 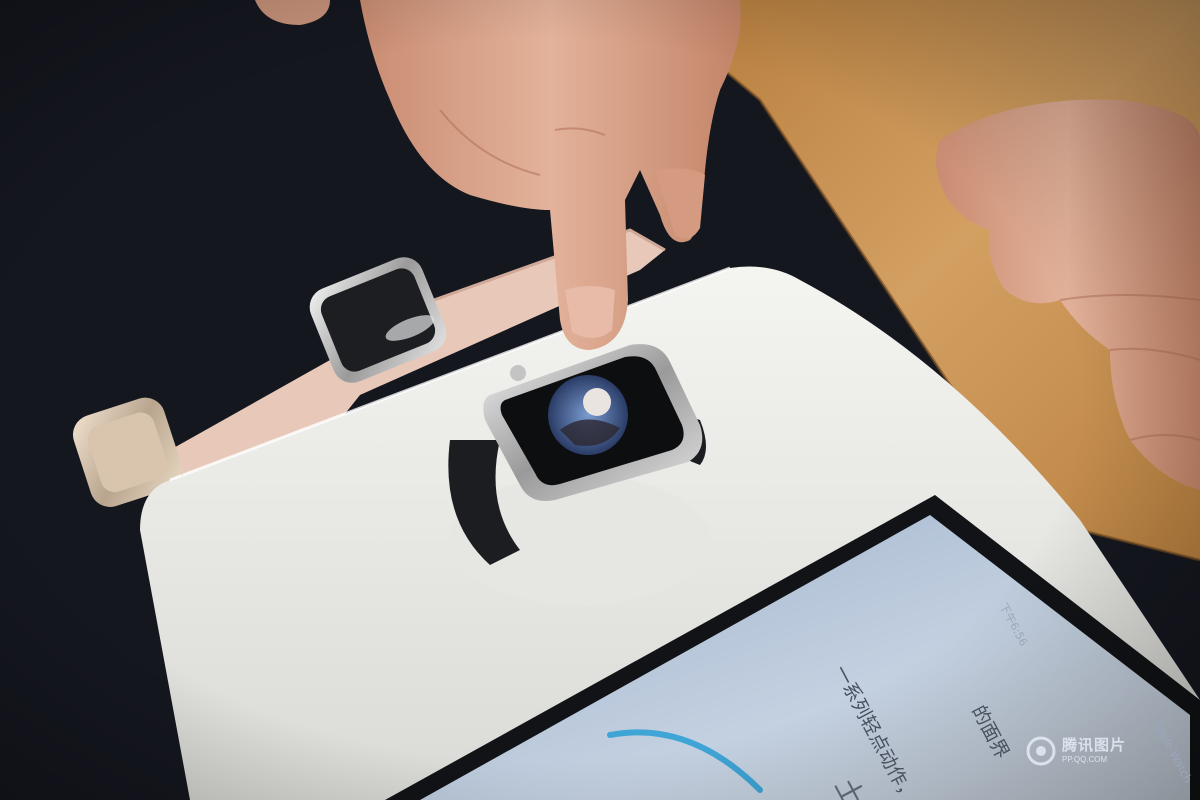 I want to click on tencent-photo-watermark: 腾讯图片 PP.QQ.COM, so click(x=1076, y=751).